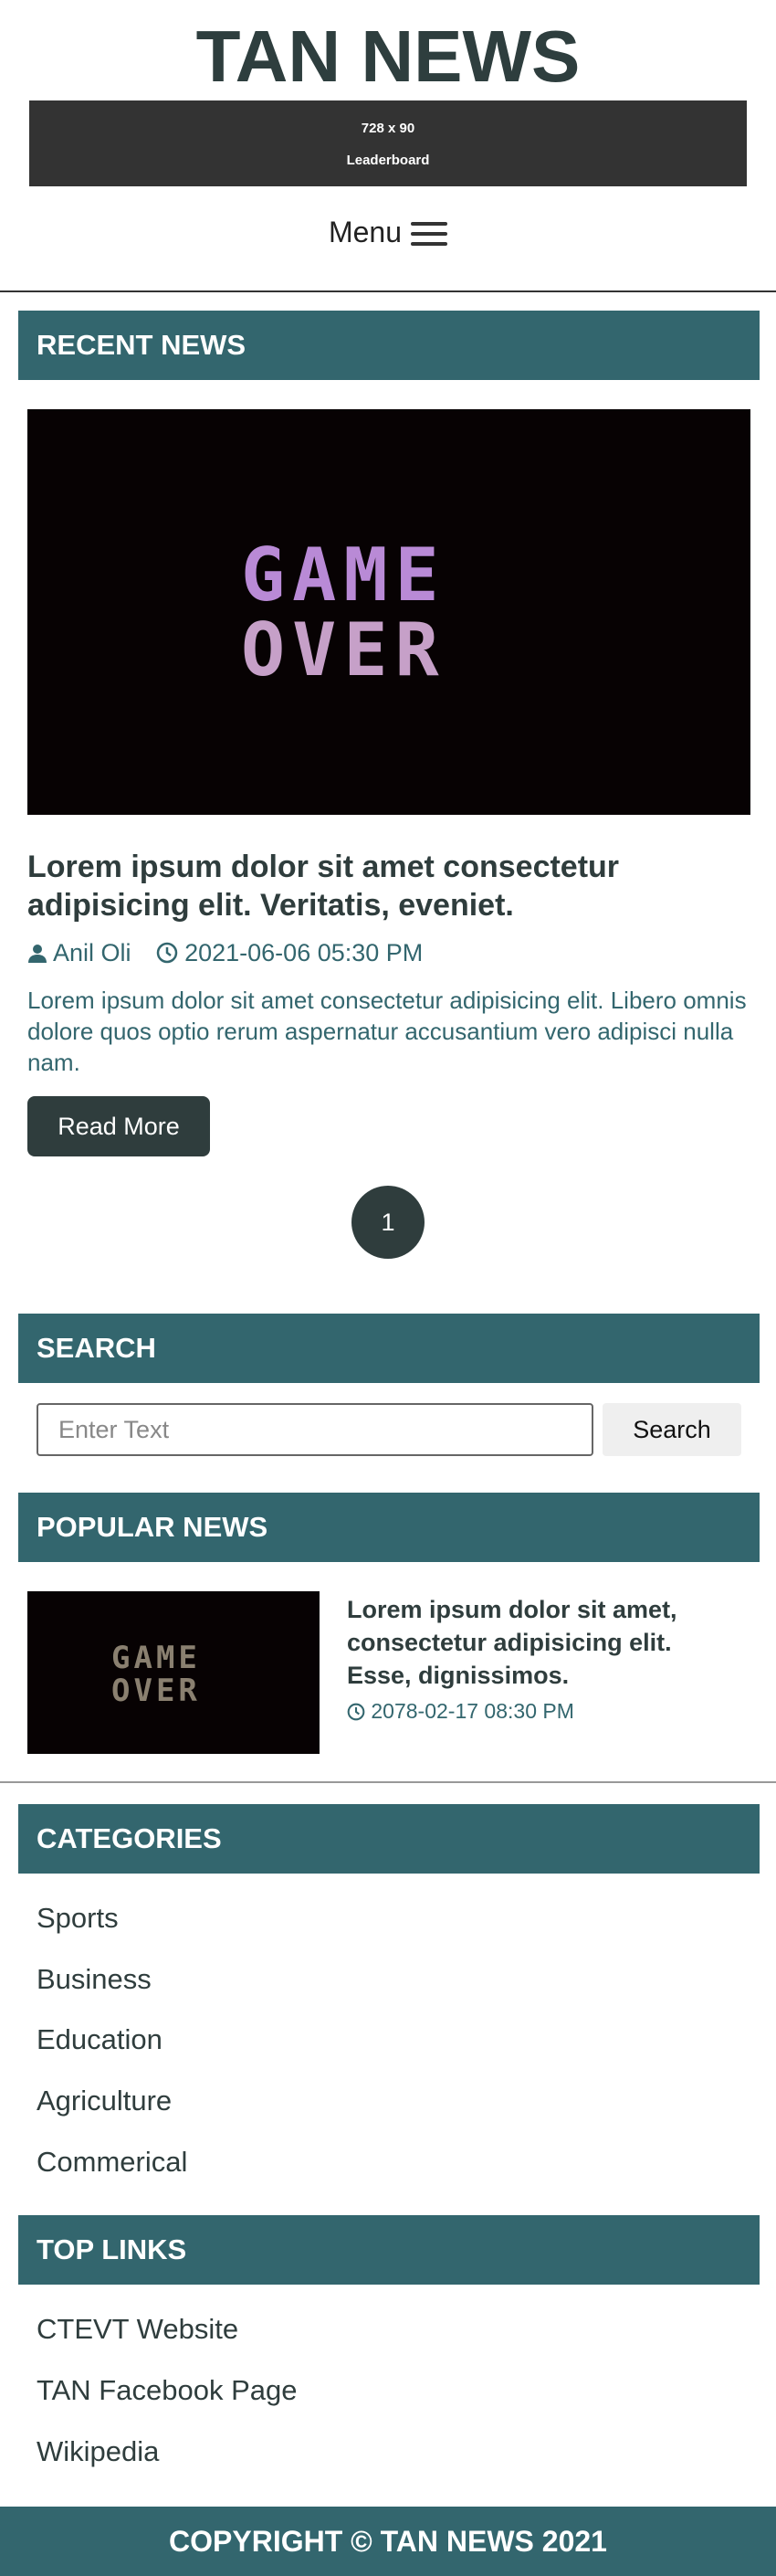 The height and width of the screenshot is (2576, 776). Describe the element at coordinates (156, 1691) in the screenshot. I see `popular-game-over-line-2: OVER` at that location.